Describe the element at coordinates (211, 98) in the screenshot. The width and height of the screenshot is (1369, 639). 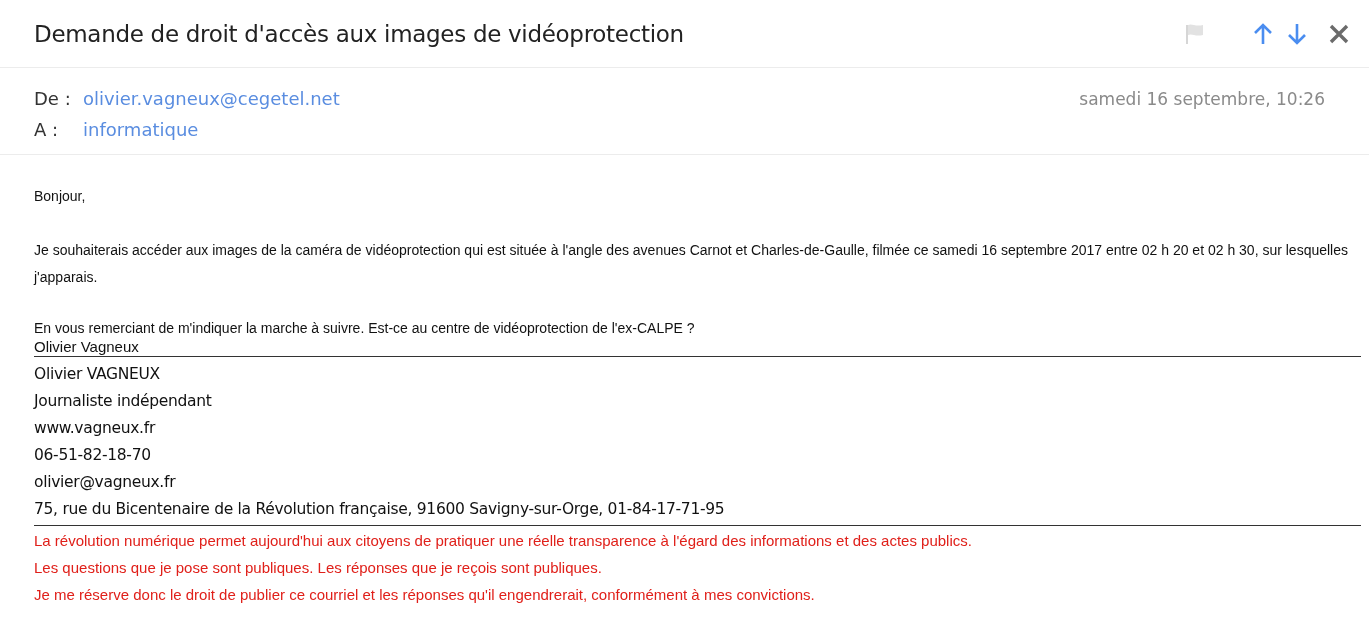
I see `sender-link: olivier.vagneux@cegetel.net` at that location.